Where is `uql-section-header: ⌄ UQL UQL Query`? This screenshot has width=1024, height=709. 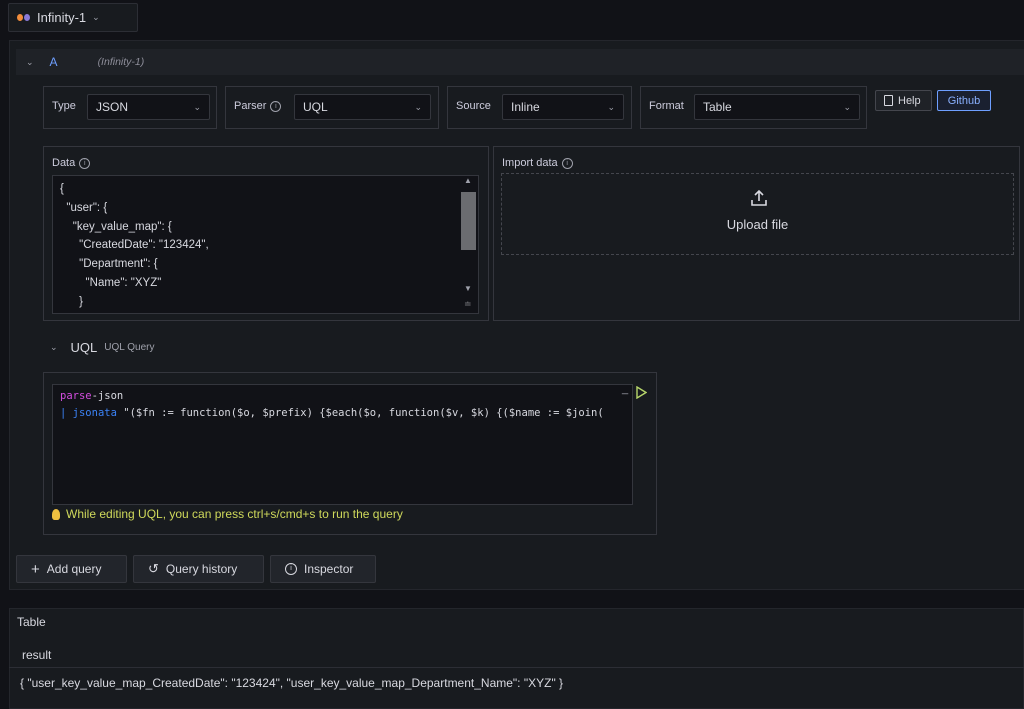 uql-section-header: ⌄ UQL UQL Query is located at coordinates (531, 347).